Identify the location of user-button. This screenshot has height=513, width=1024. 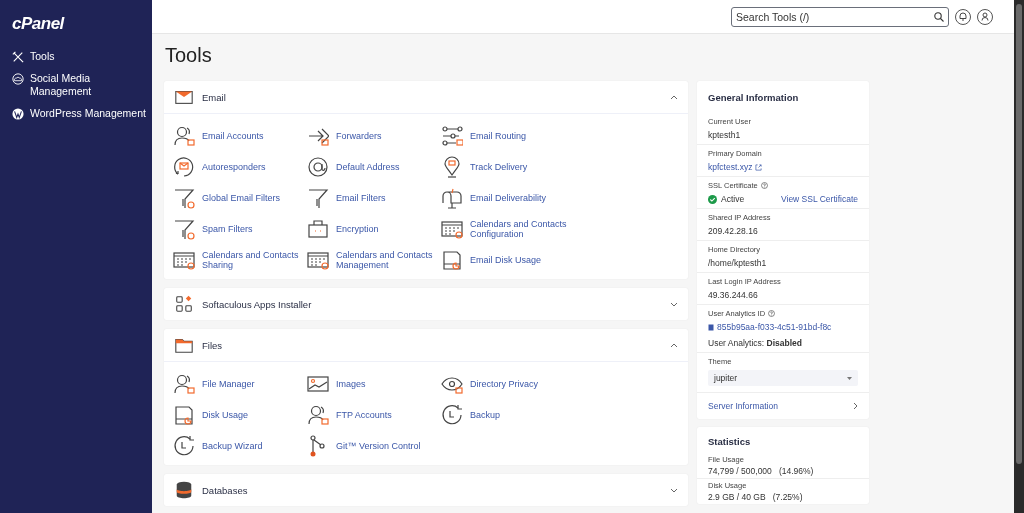
(985, 16).